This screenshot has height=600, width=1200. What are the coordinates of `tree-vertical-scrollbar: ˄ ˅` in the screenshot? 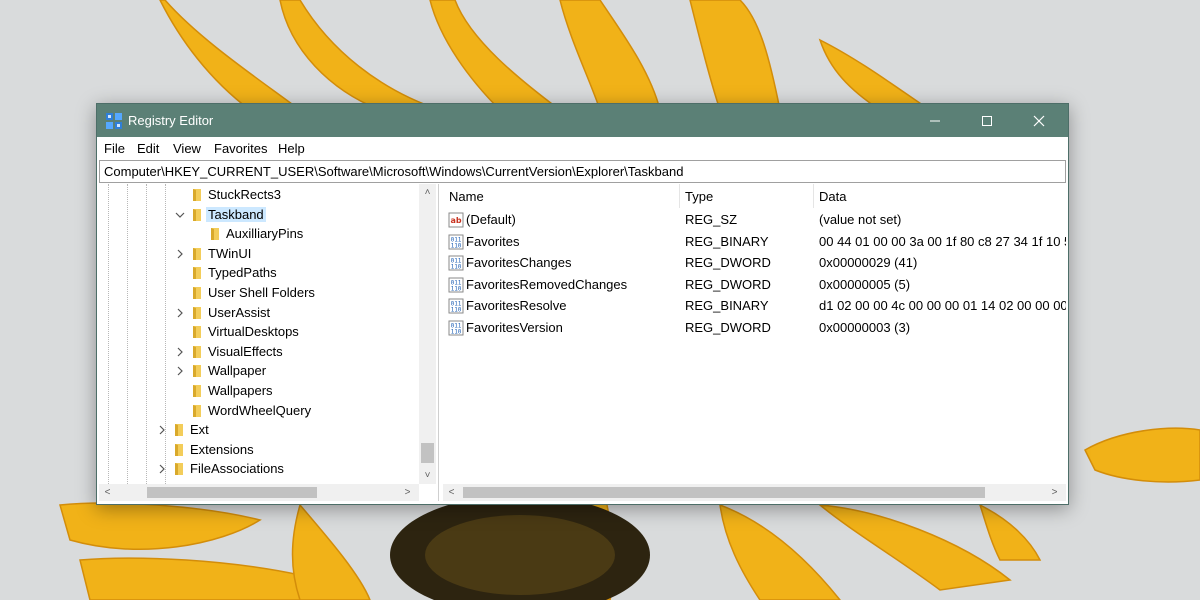 It's located at (427, 334).